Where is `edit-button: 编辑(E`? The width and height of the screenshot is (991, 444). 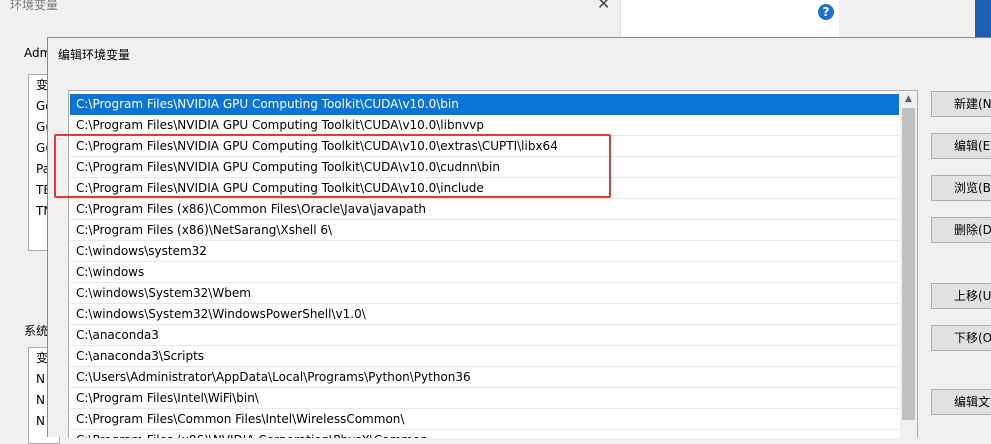
edit-button: 编辑(E is located at coordinates (961, 146).